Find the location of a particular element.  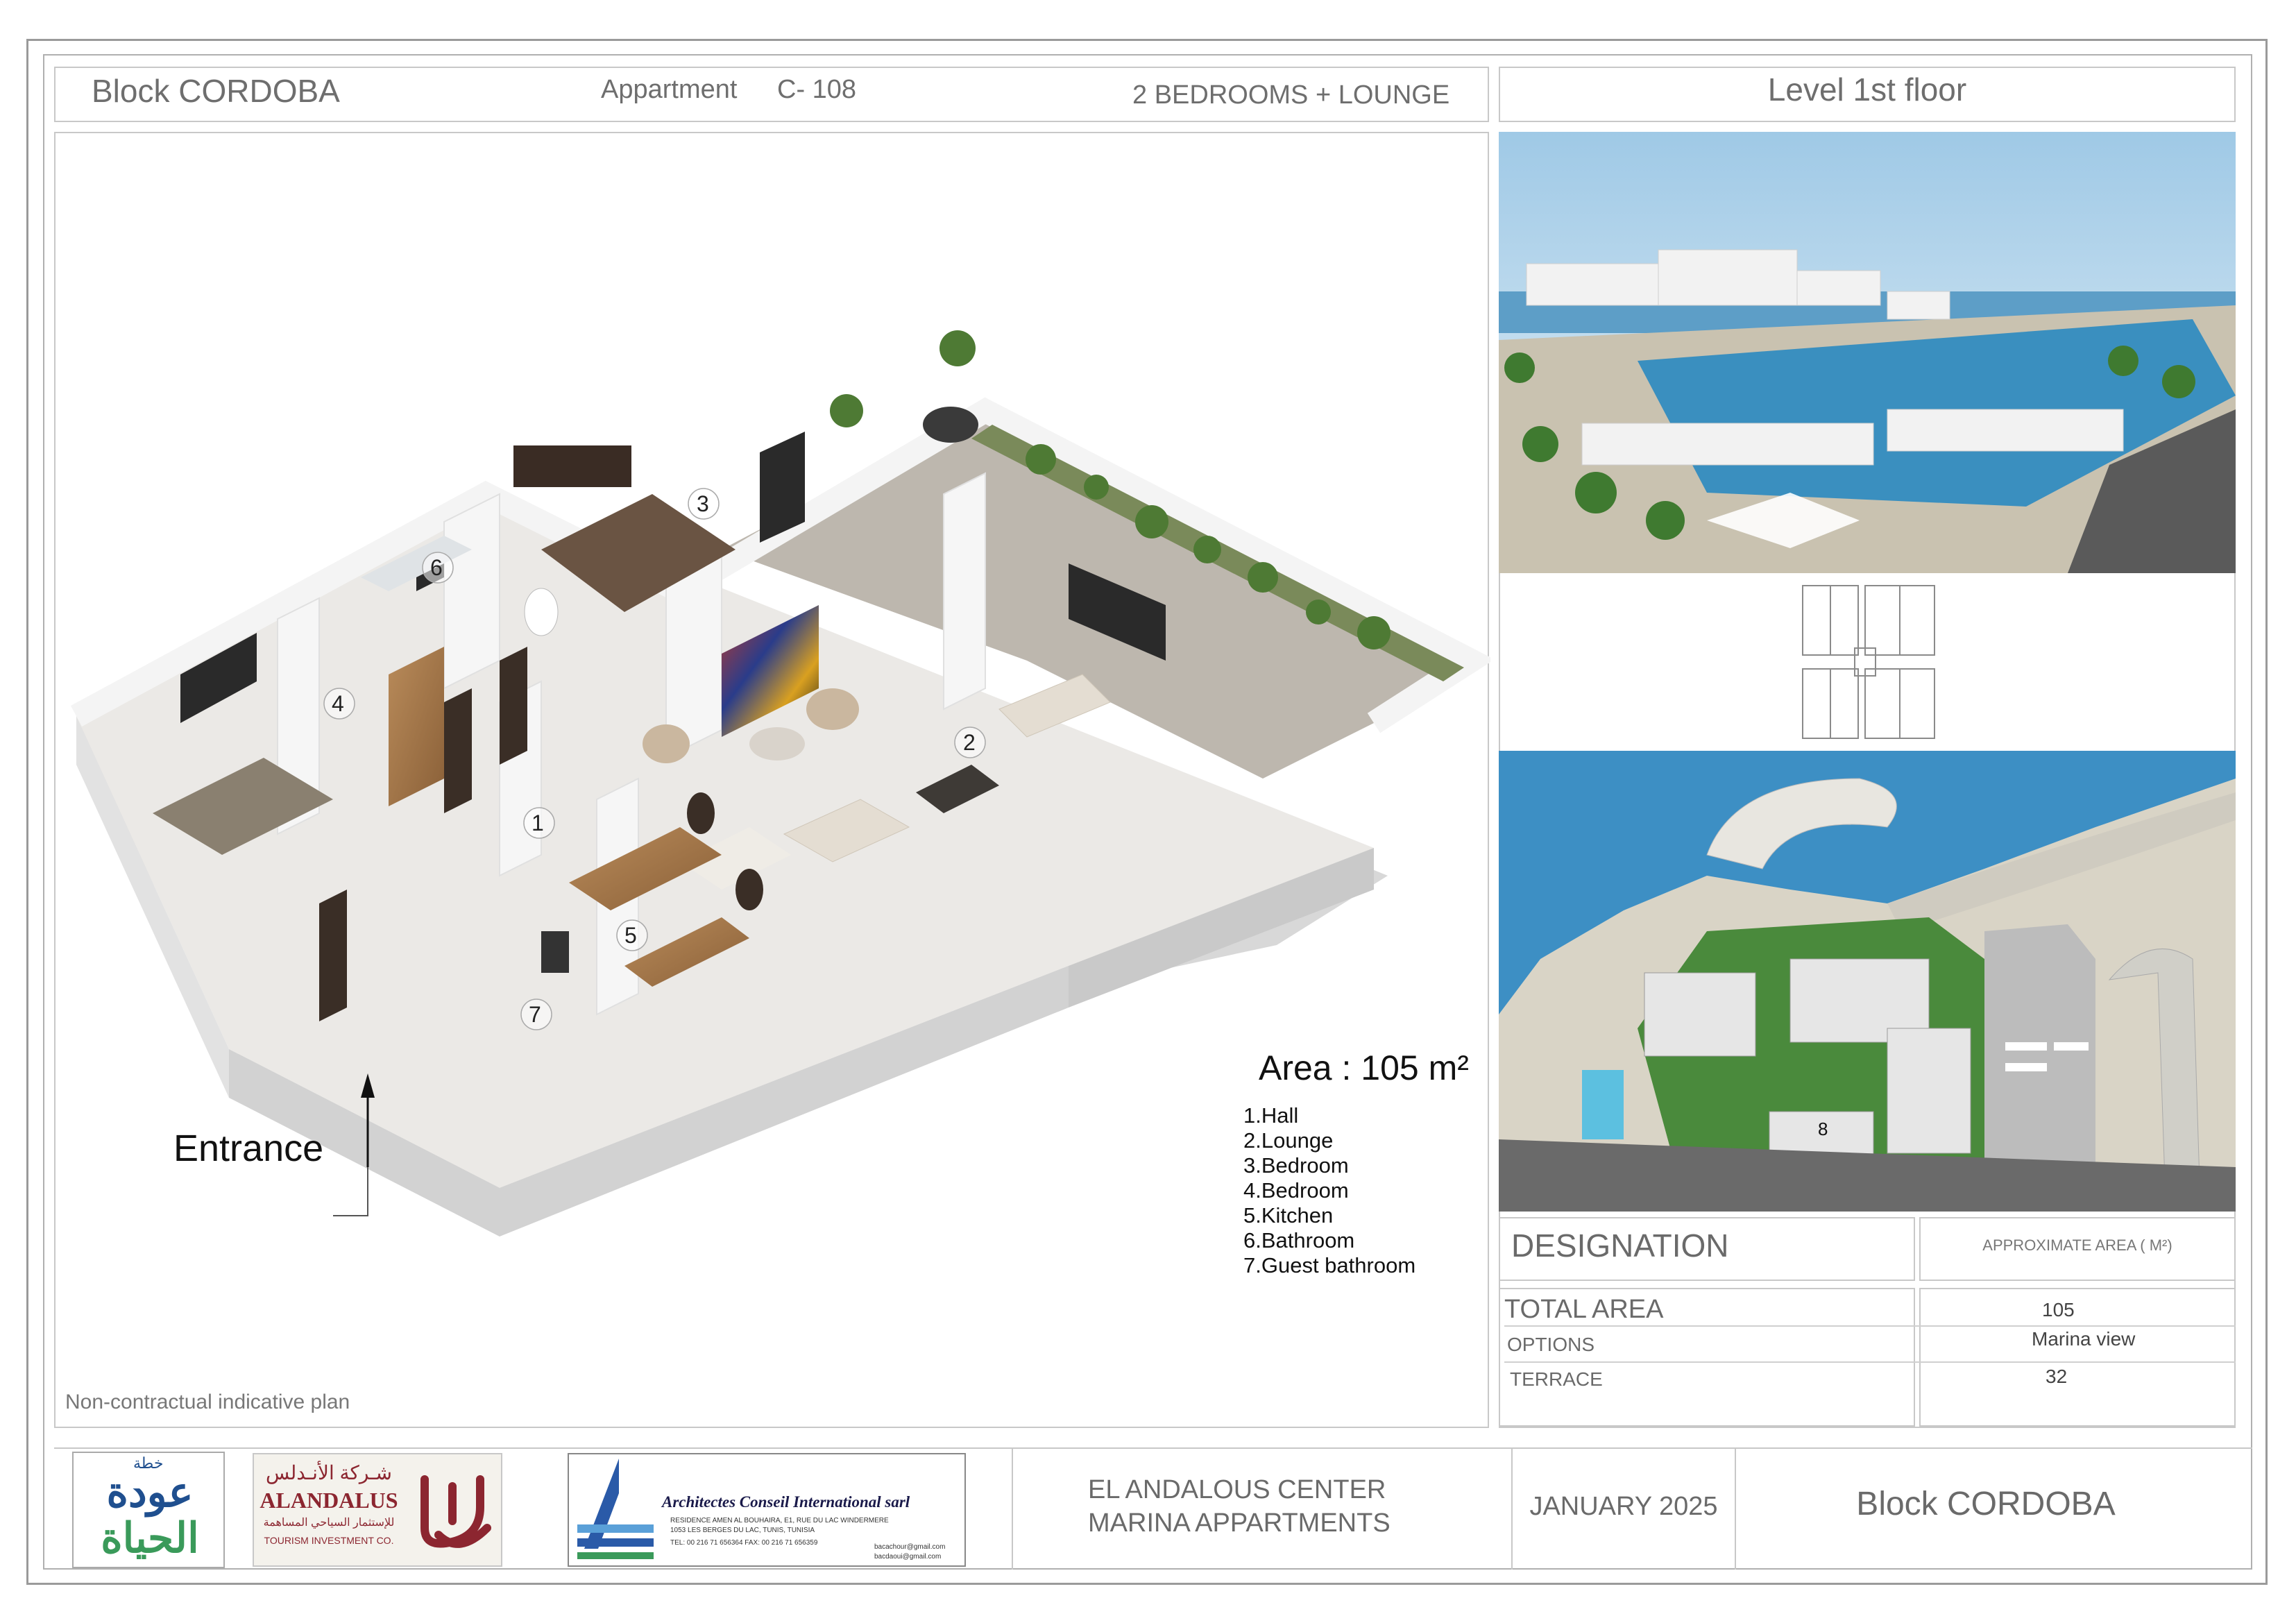

terrace-chair is located at coordinates (950, 425).